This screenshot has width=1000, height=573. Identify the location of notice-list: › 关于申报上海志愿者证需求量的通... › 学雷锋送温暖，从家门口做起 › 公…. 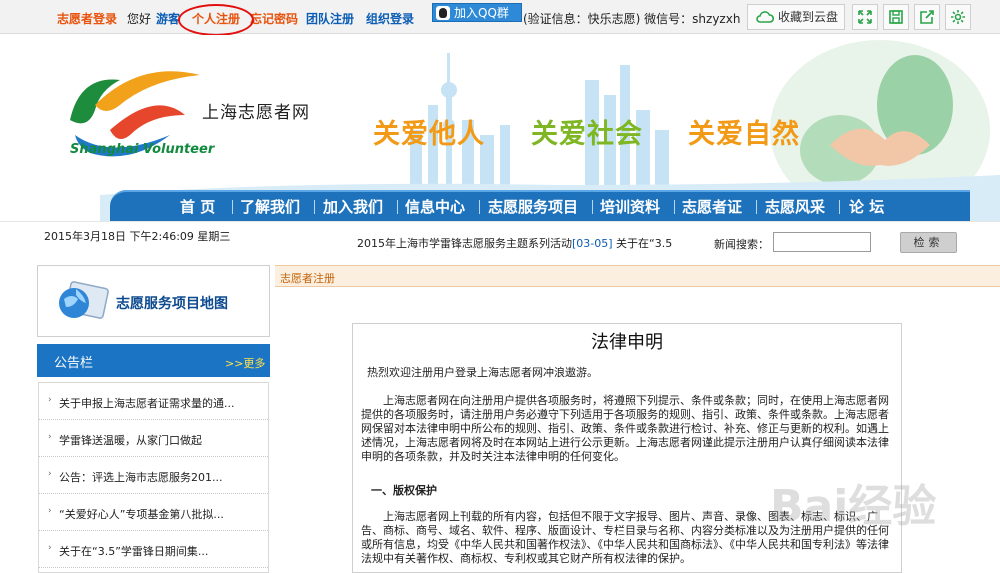
(153, 477).